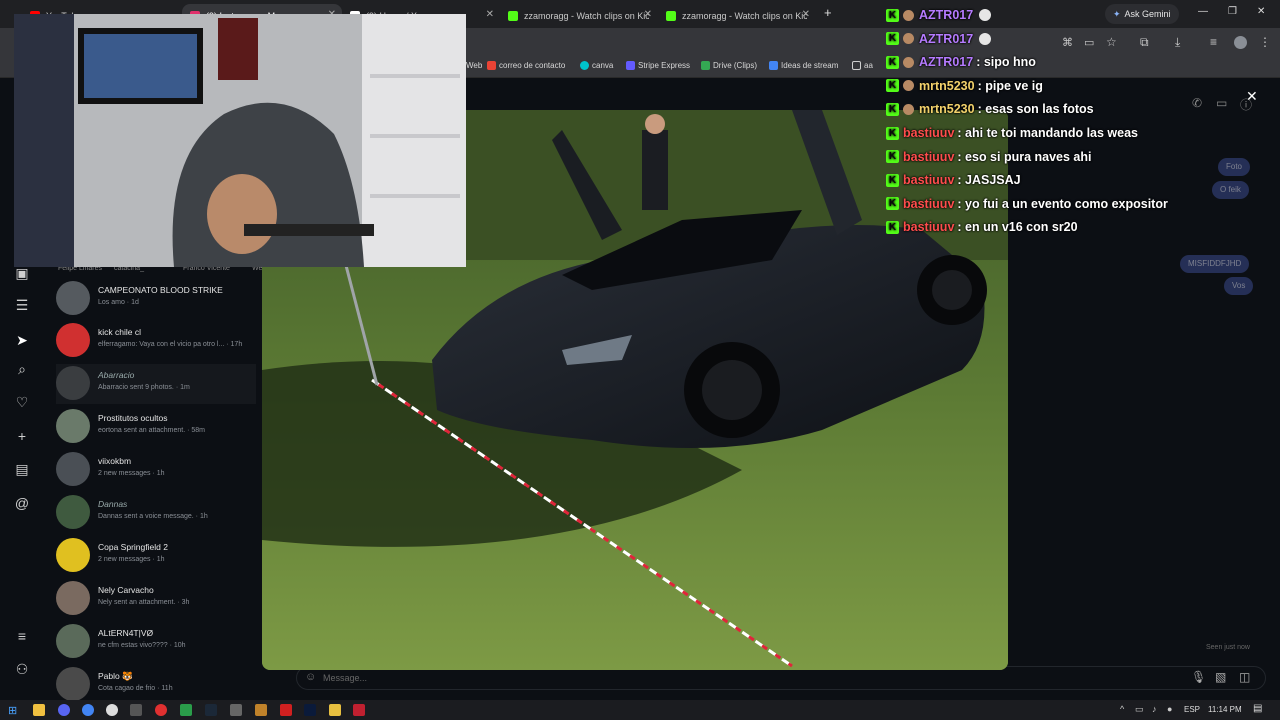 Image resolution: width=1280 pixels, height=720 pixels. What do you see at coordinates (22, 305) in the screenshot?
I see `messages-icon: ☰` at bounding box center [22, 305].